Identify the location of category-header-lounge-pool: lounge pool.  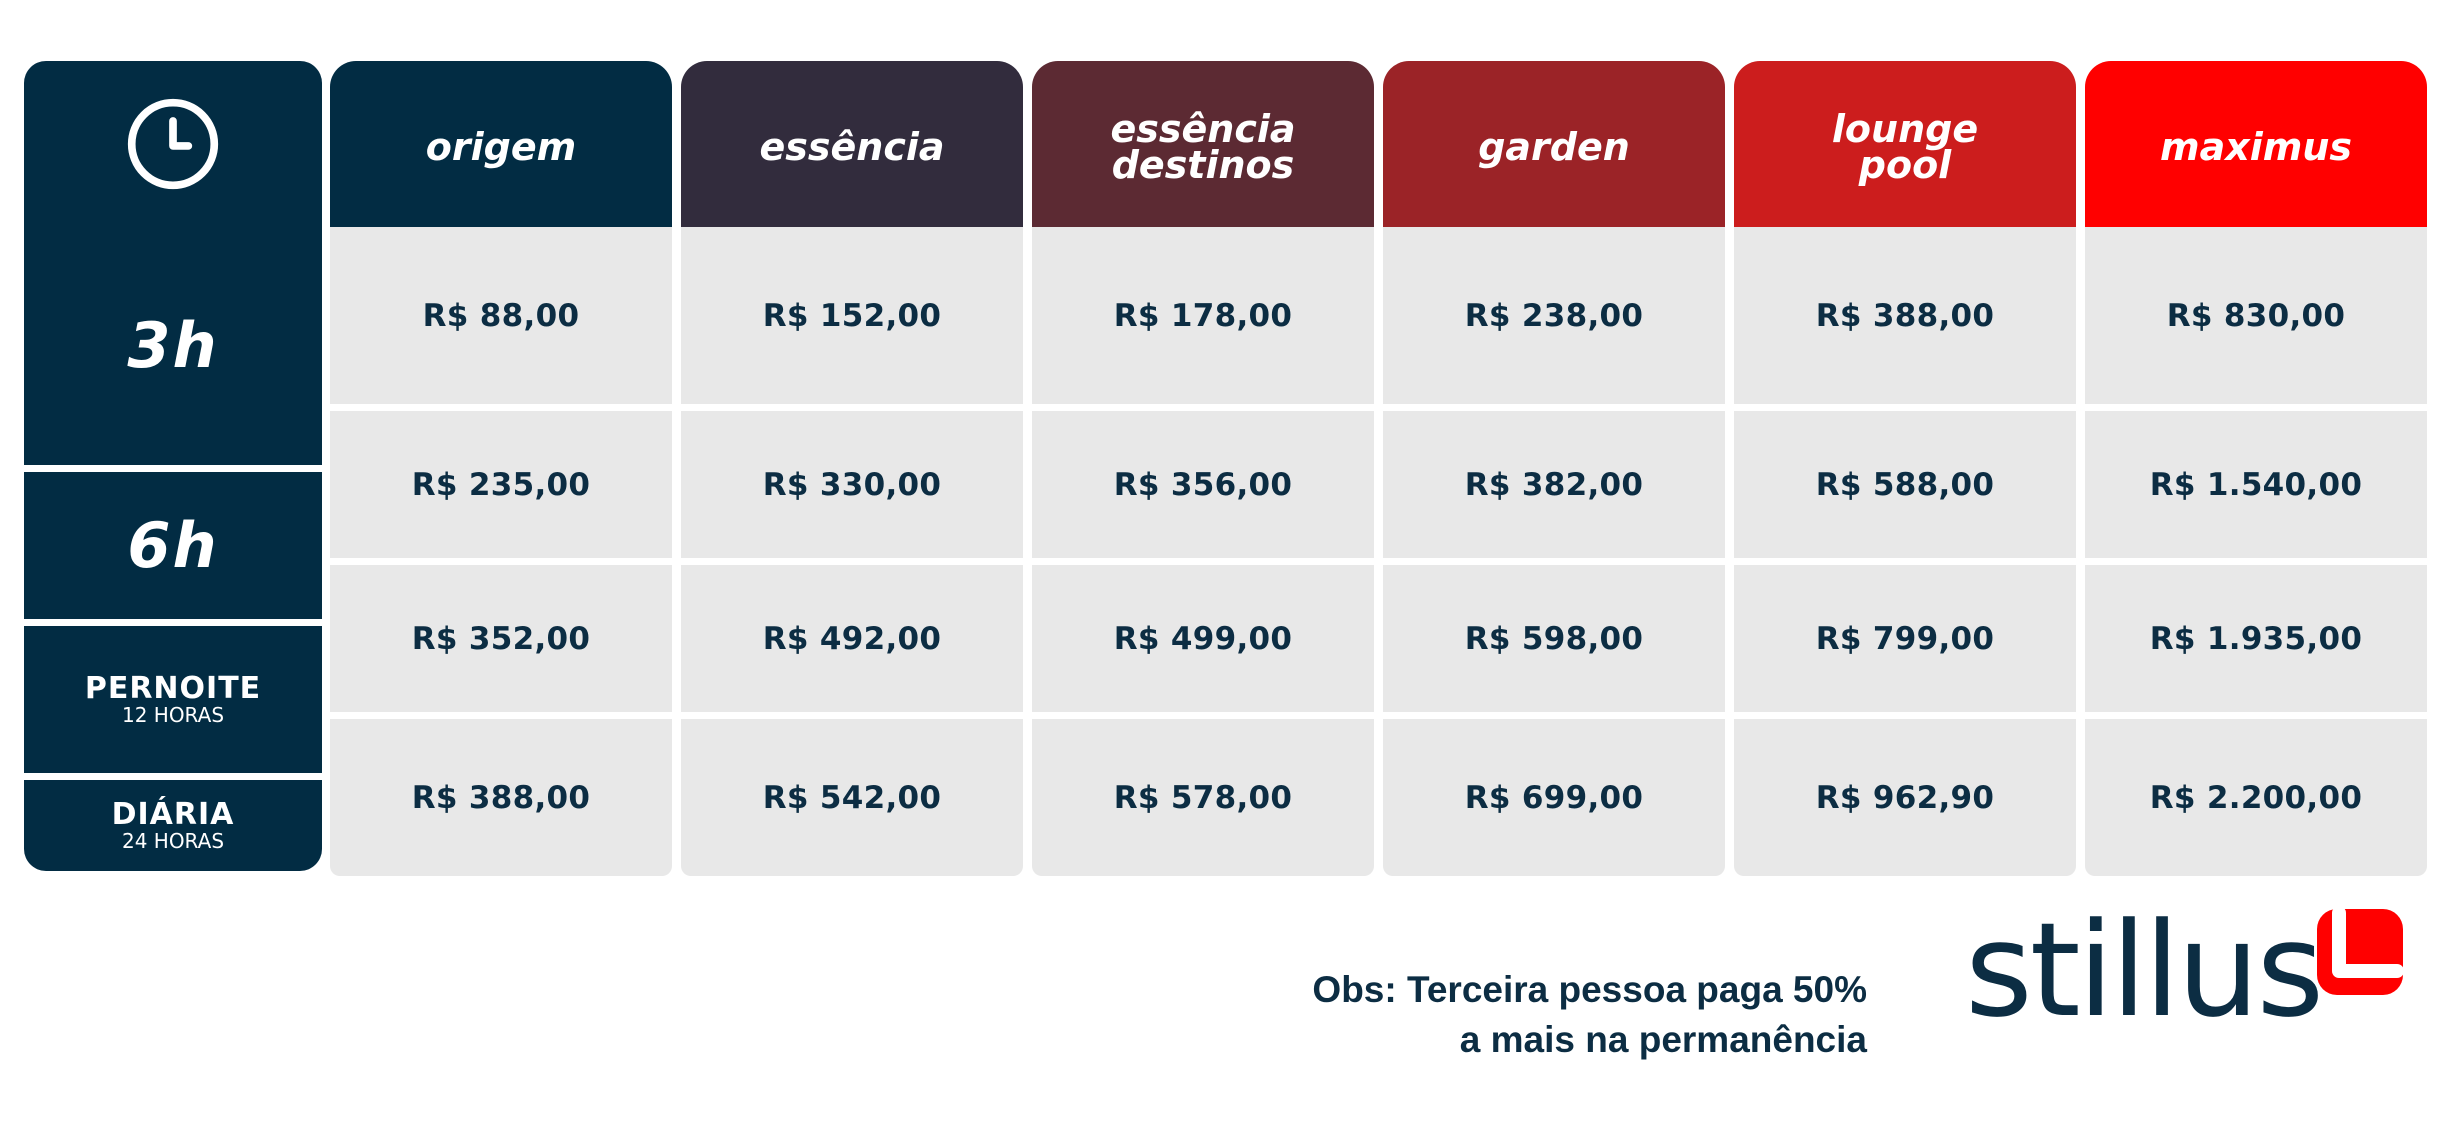
(1905, 144).